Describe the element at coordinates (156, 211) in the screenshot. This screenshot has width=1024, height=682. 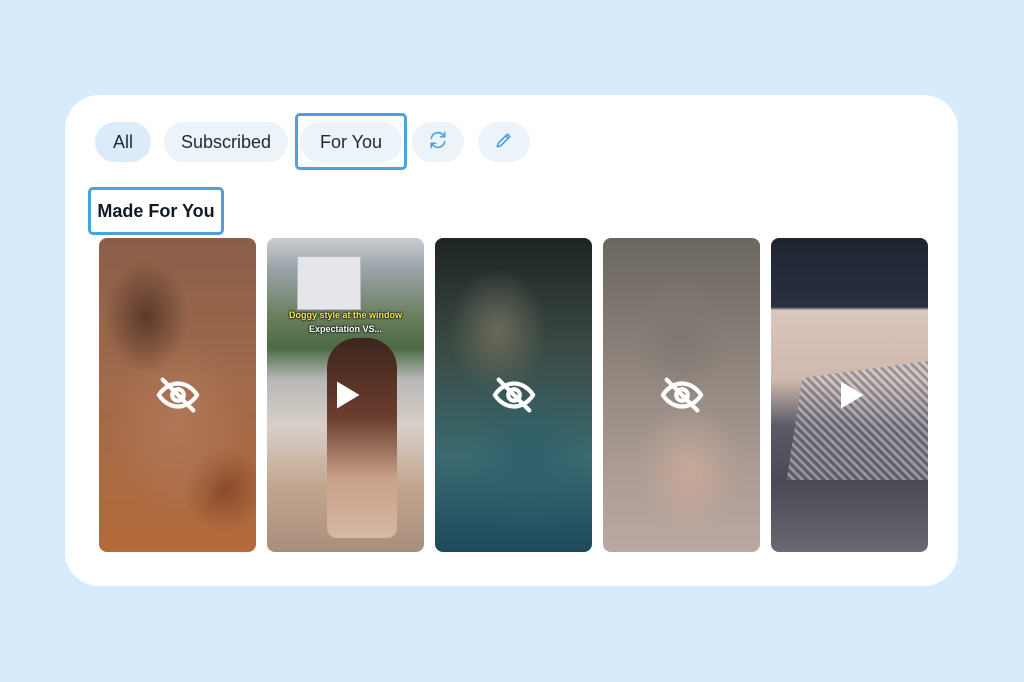
I see `section-title-highlight-box` at that location.